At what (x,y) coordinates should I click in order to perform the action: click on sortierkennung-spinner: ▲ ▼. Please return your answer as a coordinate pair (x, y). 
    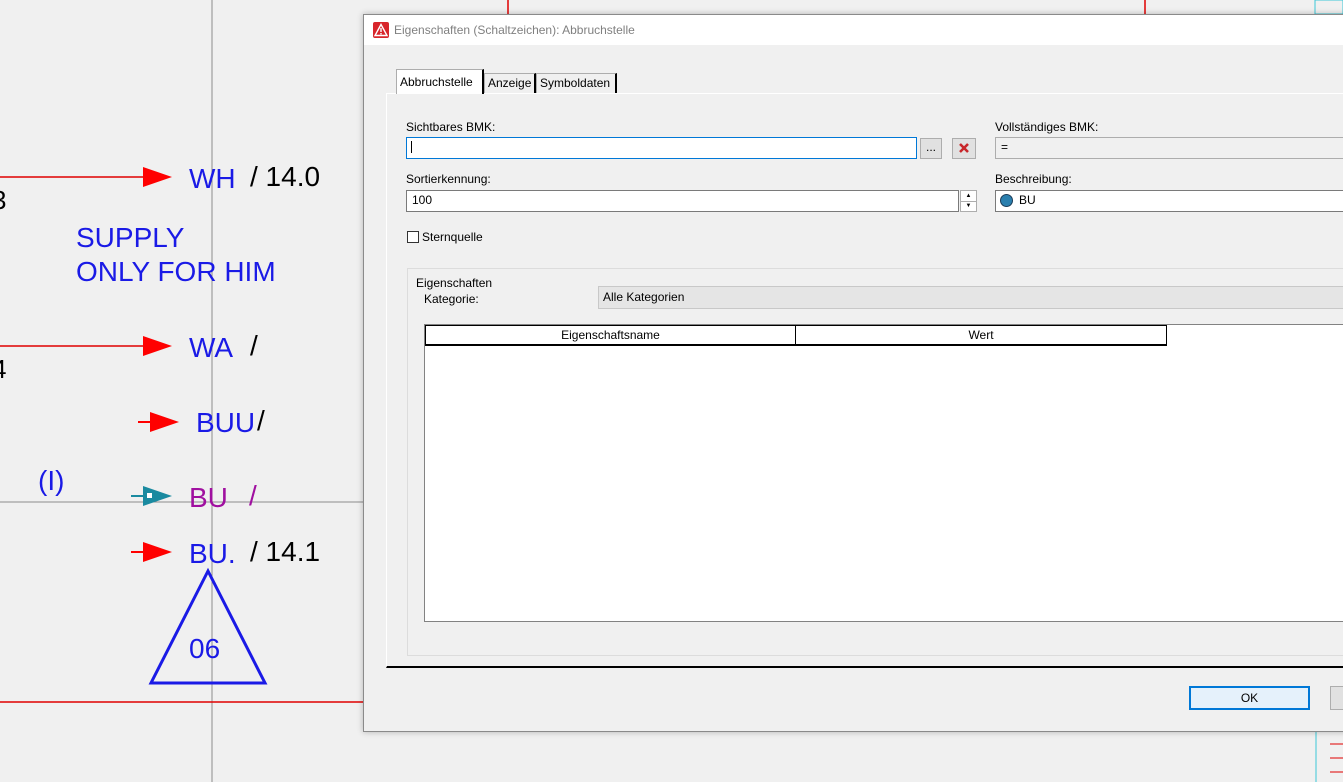
    Looking at the image, I should click on (968, 201).